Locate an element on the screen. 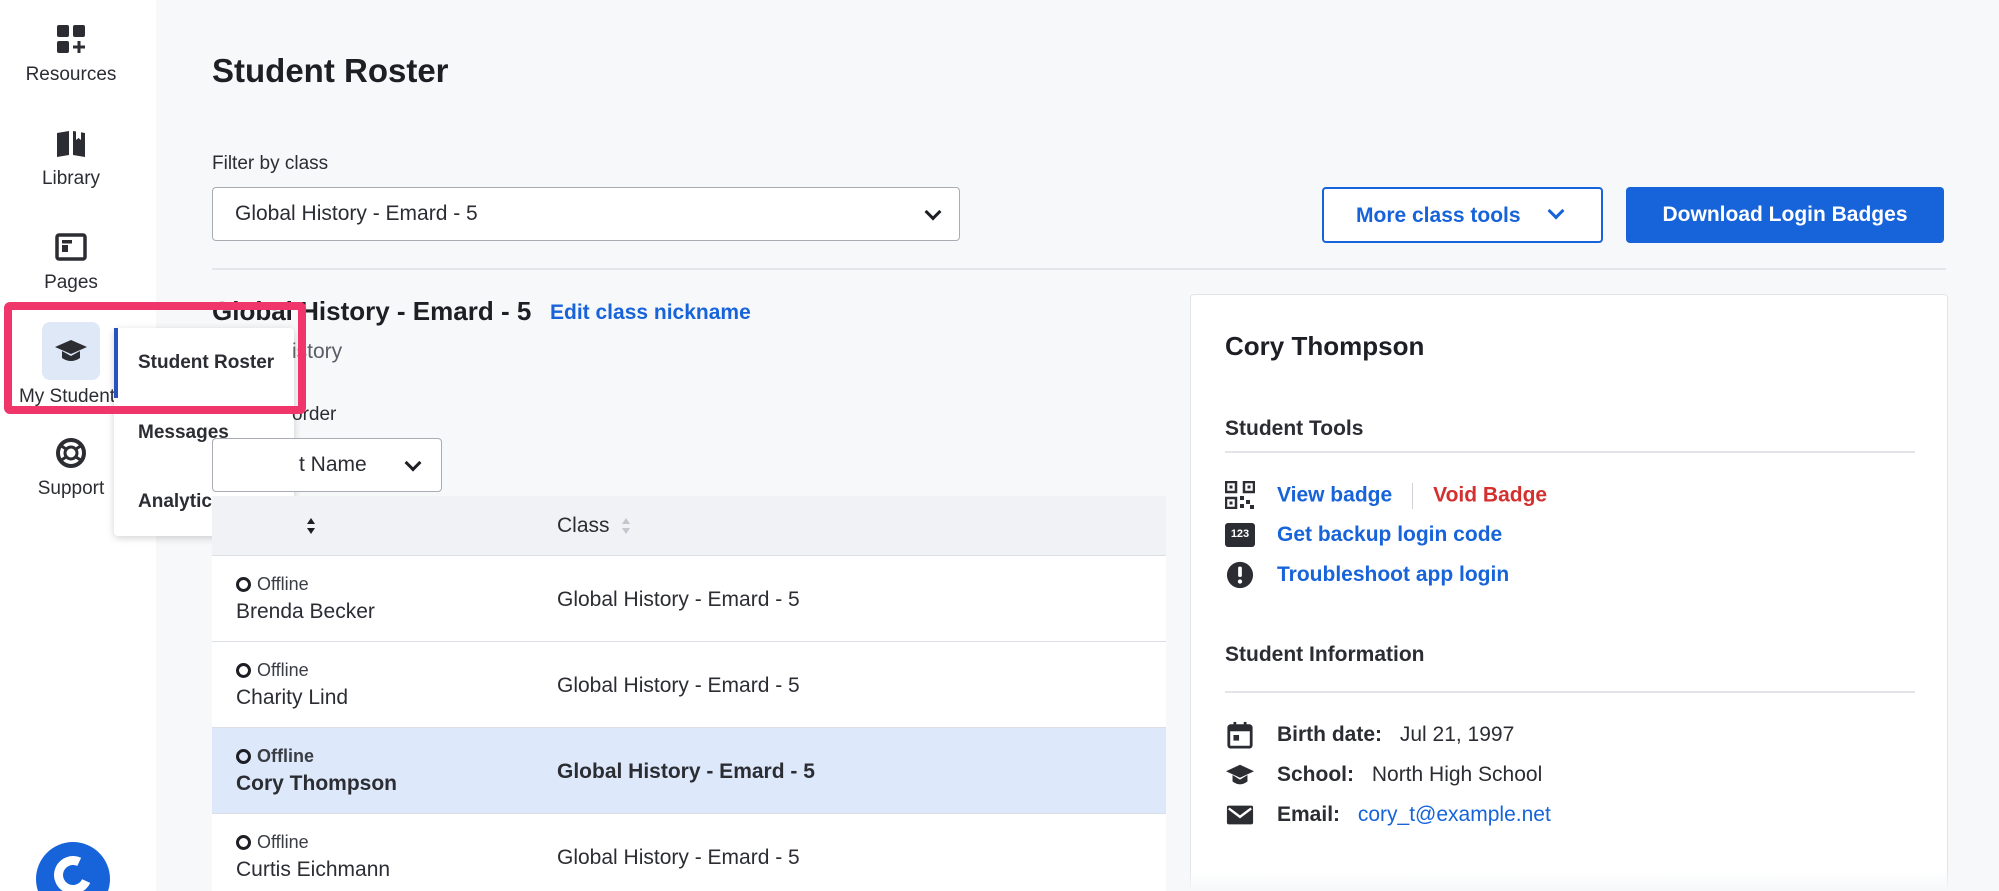 This screenshot has height=891, width=1999. download-login-badges-button: Download Login Badges is located at coordinates (1785, 215).